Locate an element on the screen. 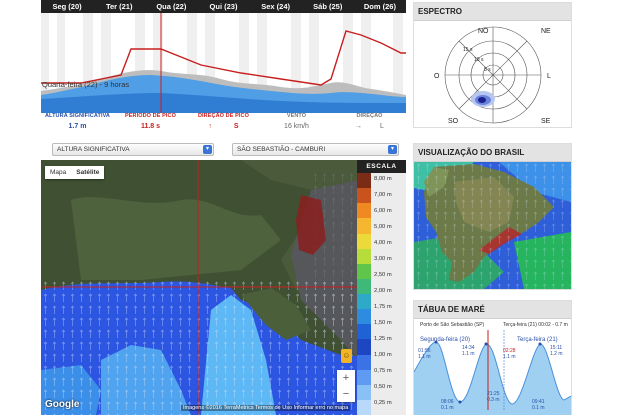 Image resolution: width=622 pixels, height=415 pixels. metric-value: ↑ S is located at coordinates (223, 126).